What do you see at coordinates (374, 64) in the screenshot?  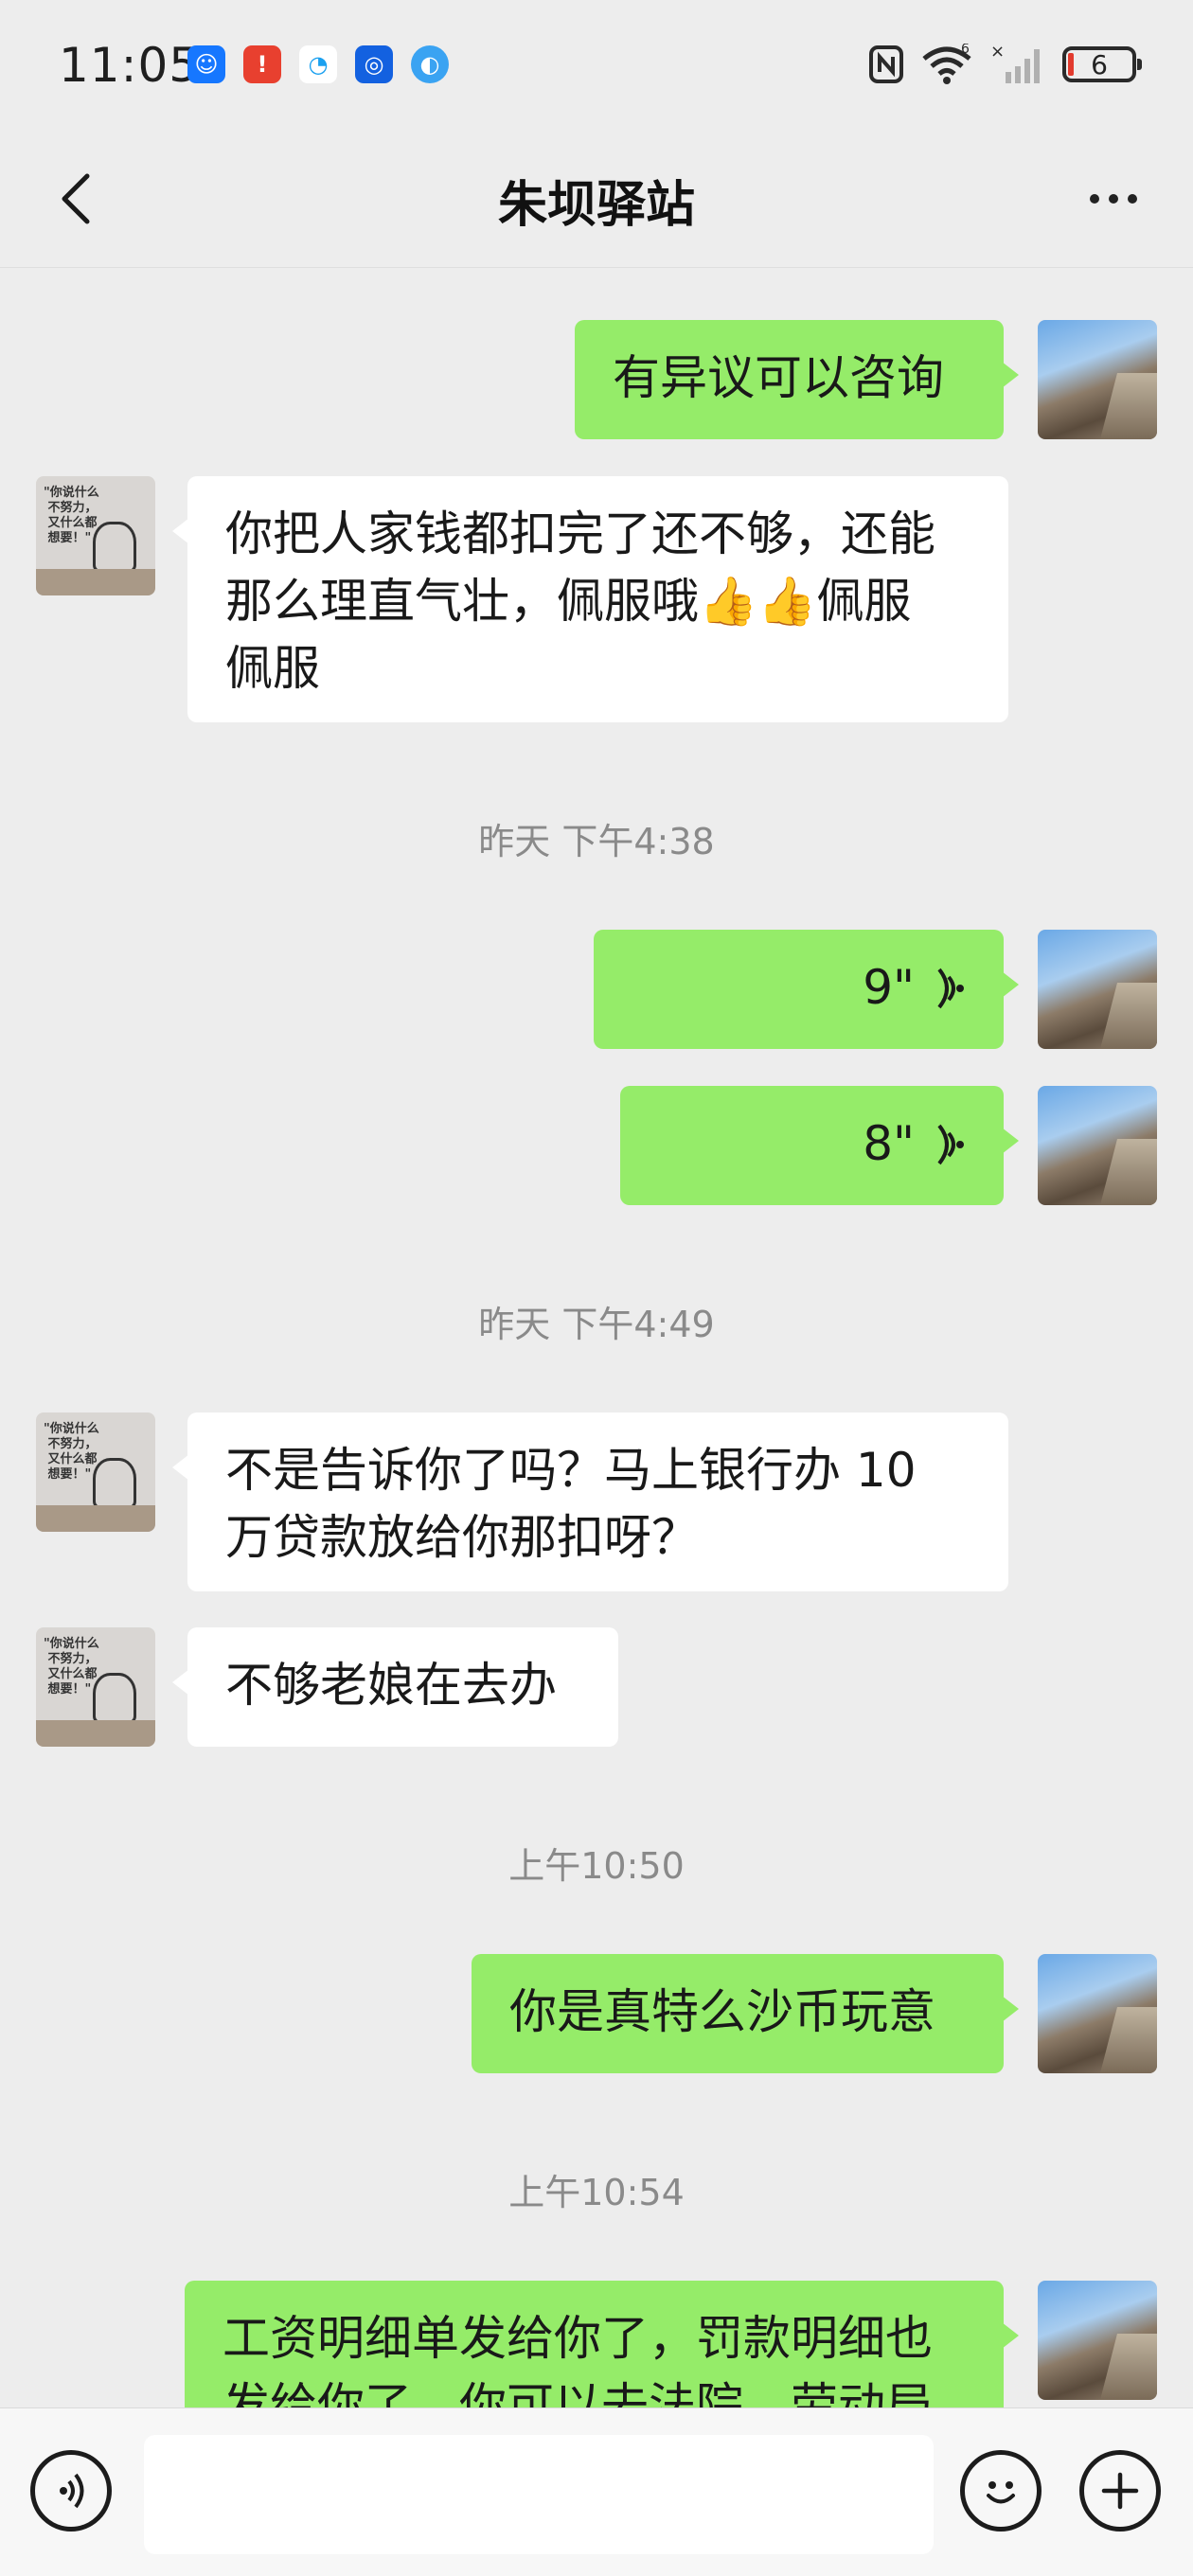 I see `bulb-app-icon: ◎` at bounding box center [374, 64].